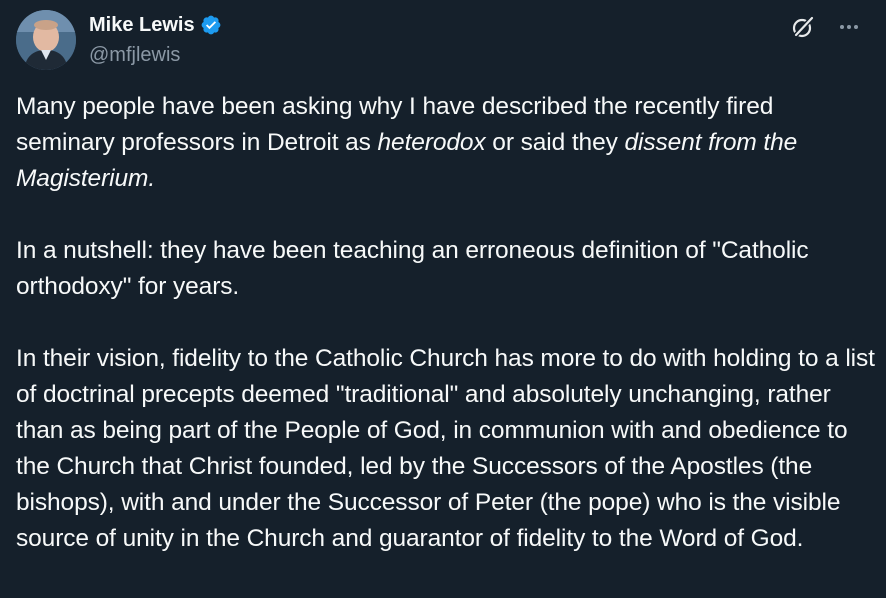 The image size is (886, 598). I want to click on person-avatar-icon, so click(46, 40).